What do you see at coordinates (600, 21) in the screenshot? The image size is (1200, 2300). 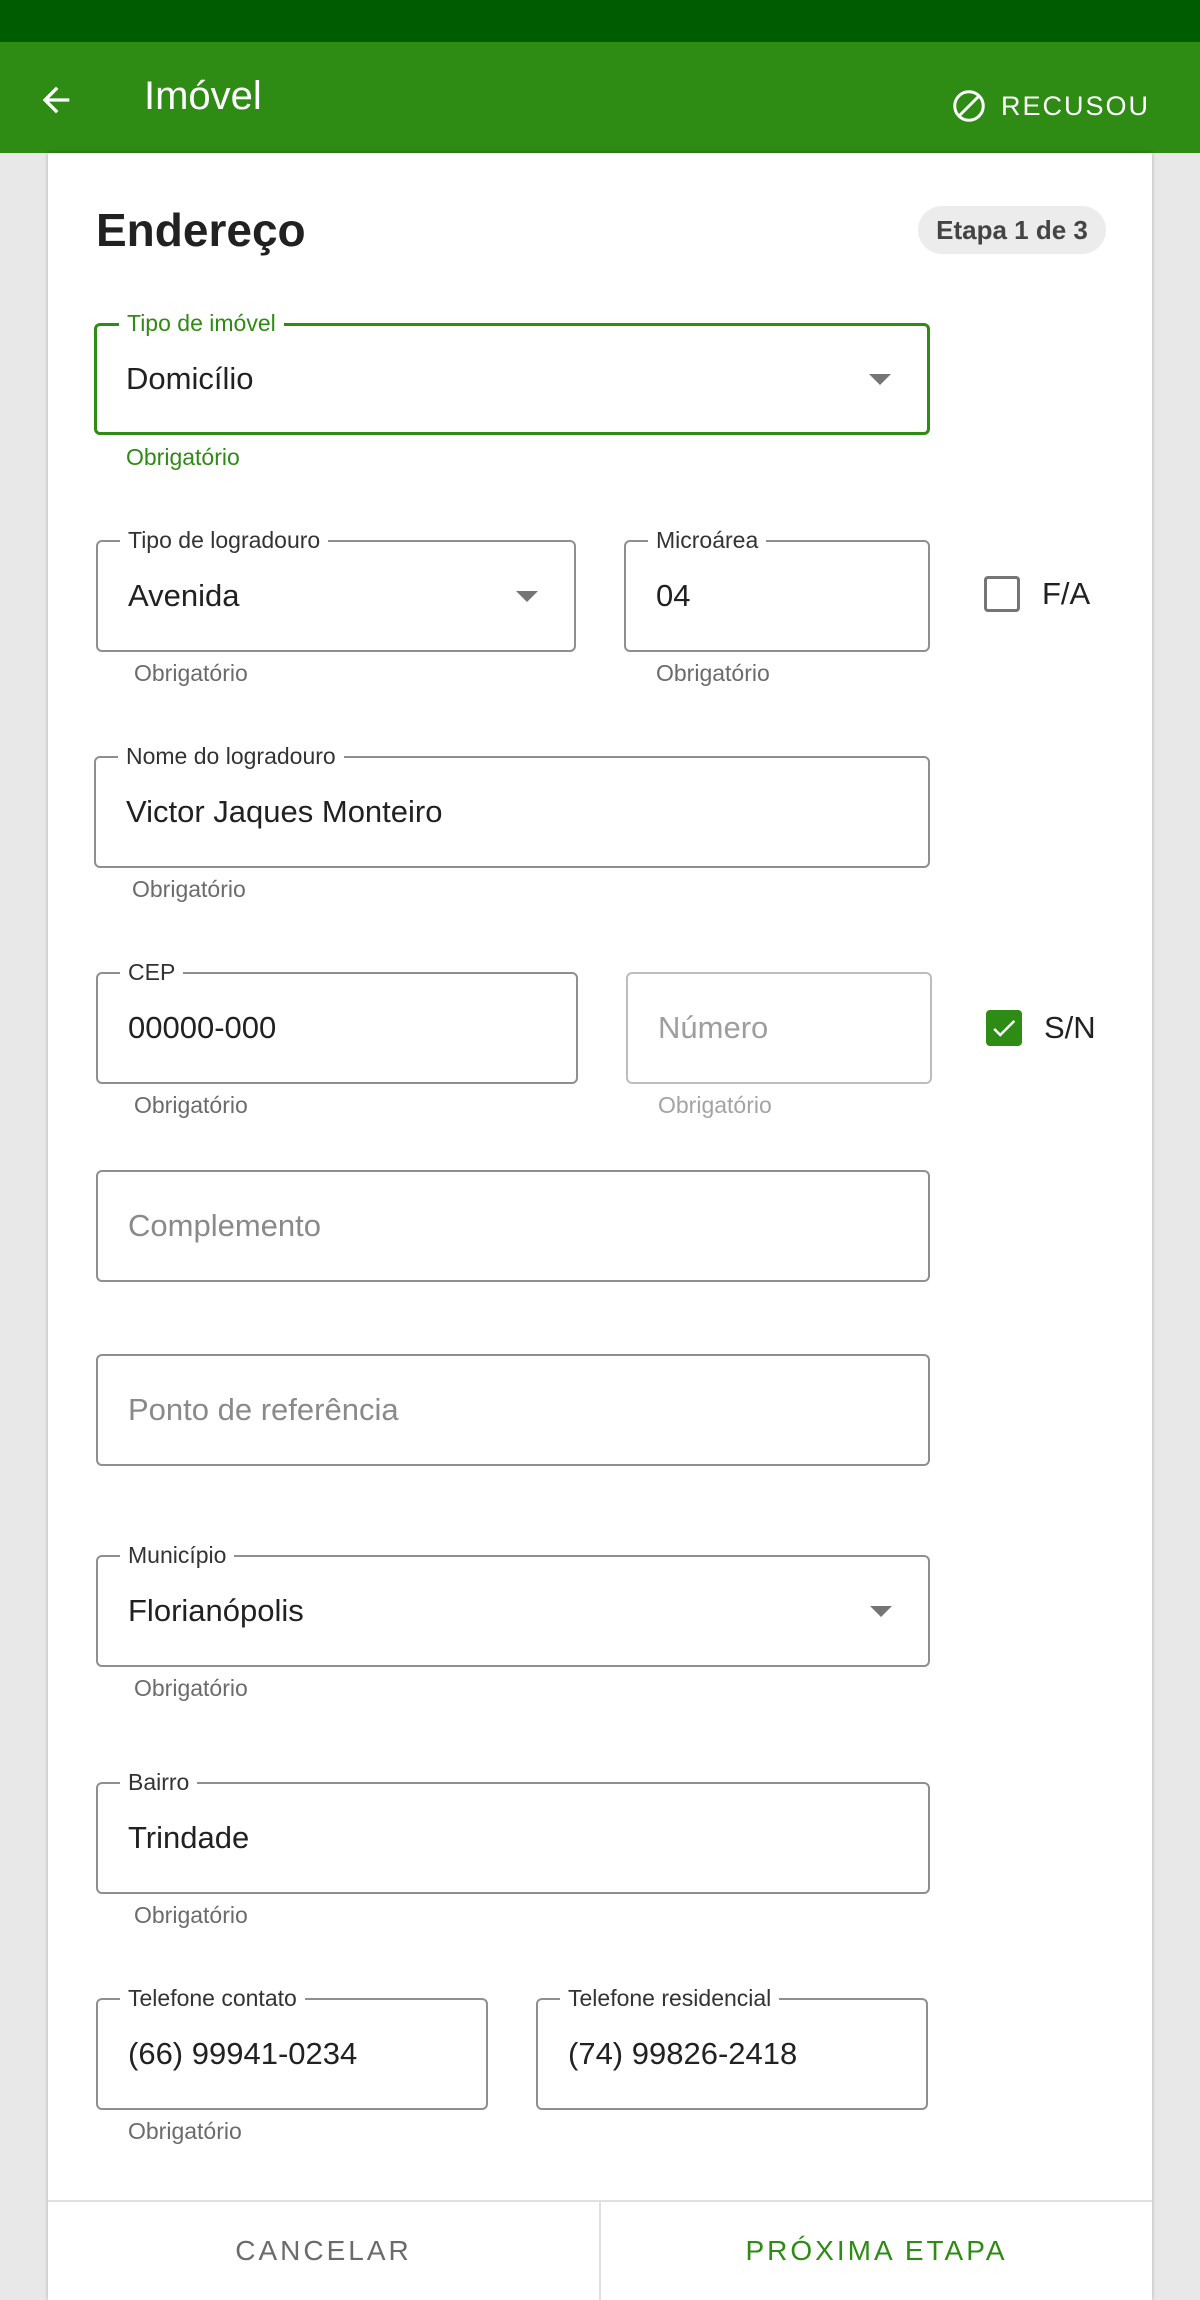 I see `status-bar` at bounding box center [600, 21].